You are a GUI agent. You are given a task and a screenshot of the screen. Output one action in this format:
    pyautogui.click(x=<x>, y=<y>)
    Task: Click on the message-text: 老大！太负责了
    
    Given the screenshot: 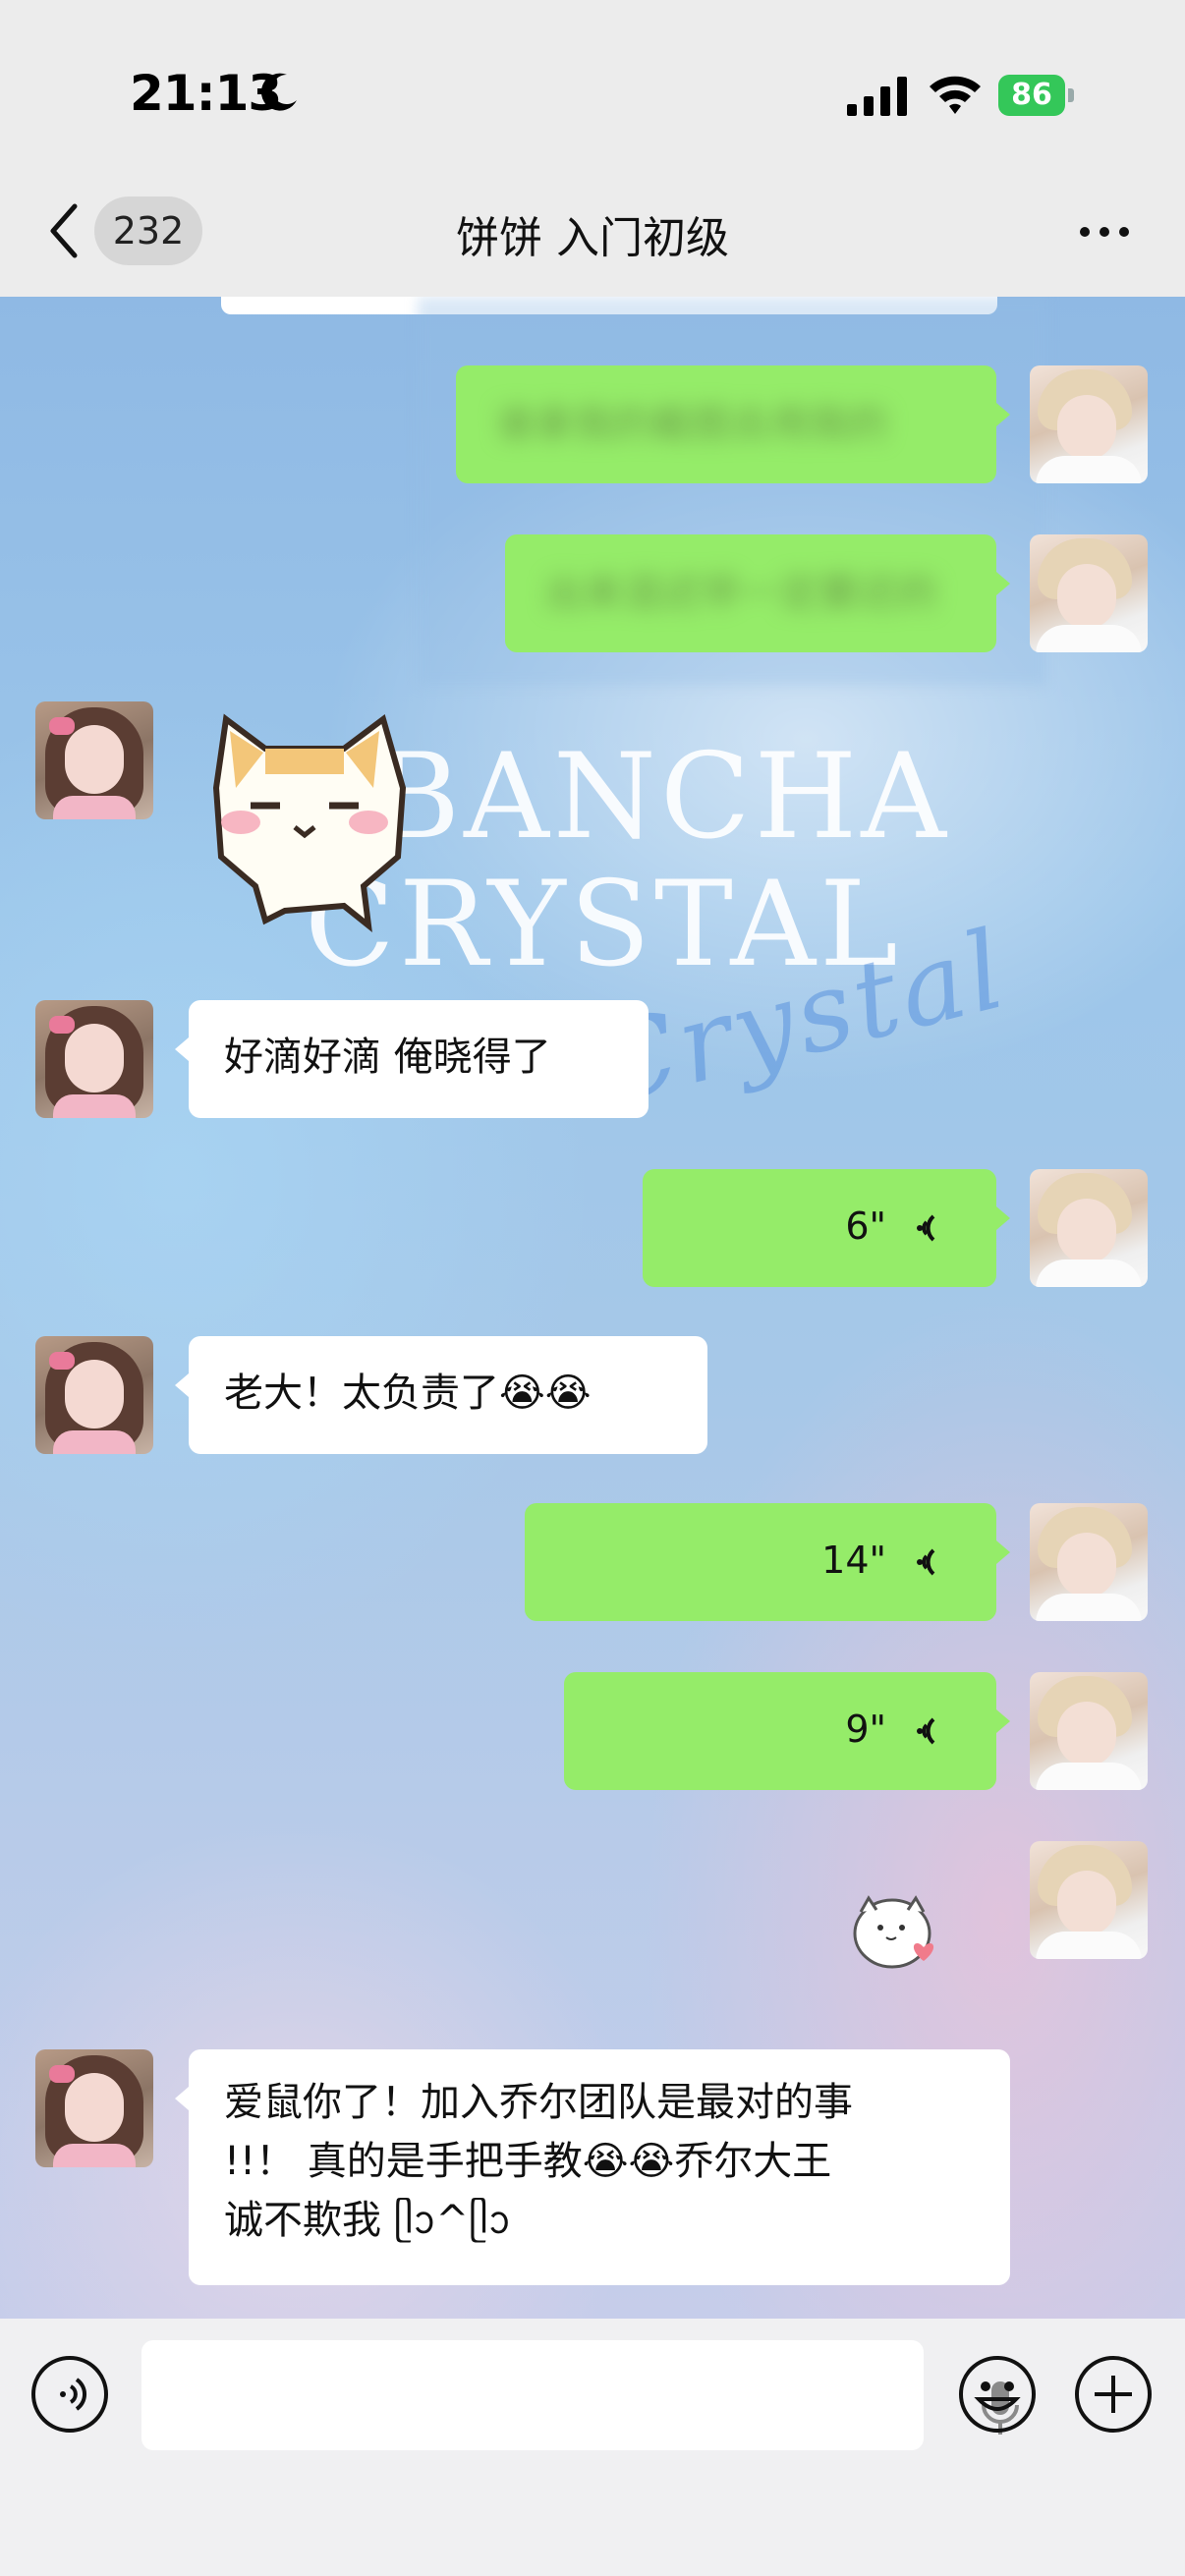 What is the action you would take?
    pyautogui.click(x=362, y=1393)
    